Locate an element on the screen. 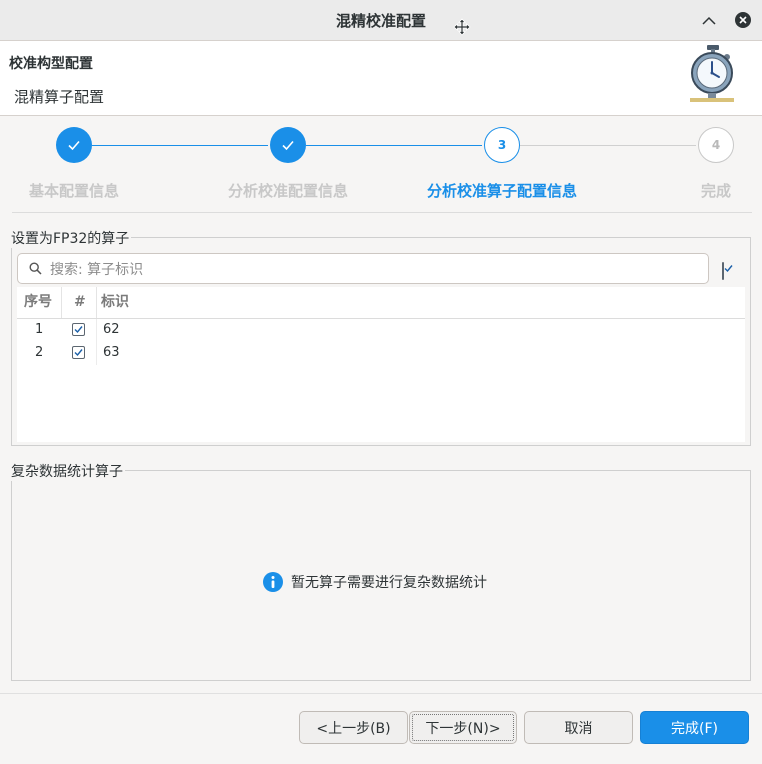 Image resolution: width=762 pixels, height=764 pixels. step-3-label: 分析校准算子配置信息 is located at coordinates (502, 191).